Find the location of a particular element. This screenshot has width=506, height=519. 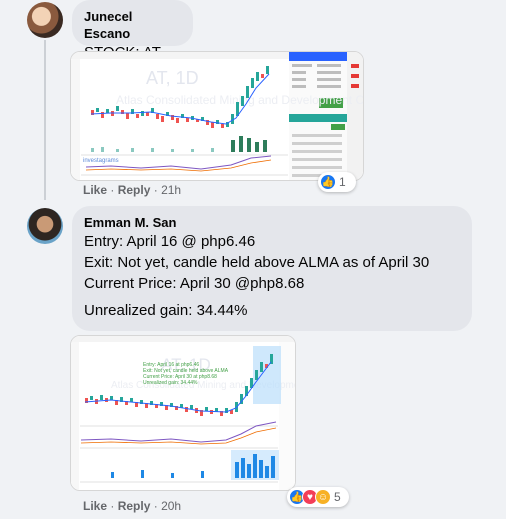

comment-text: Entry: April 16 @ php6.46 is located at coordinates (170, 241).